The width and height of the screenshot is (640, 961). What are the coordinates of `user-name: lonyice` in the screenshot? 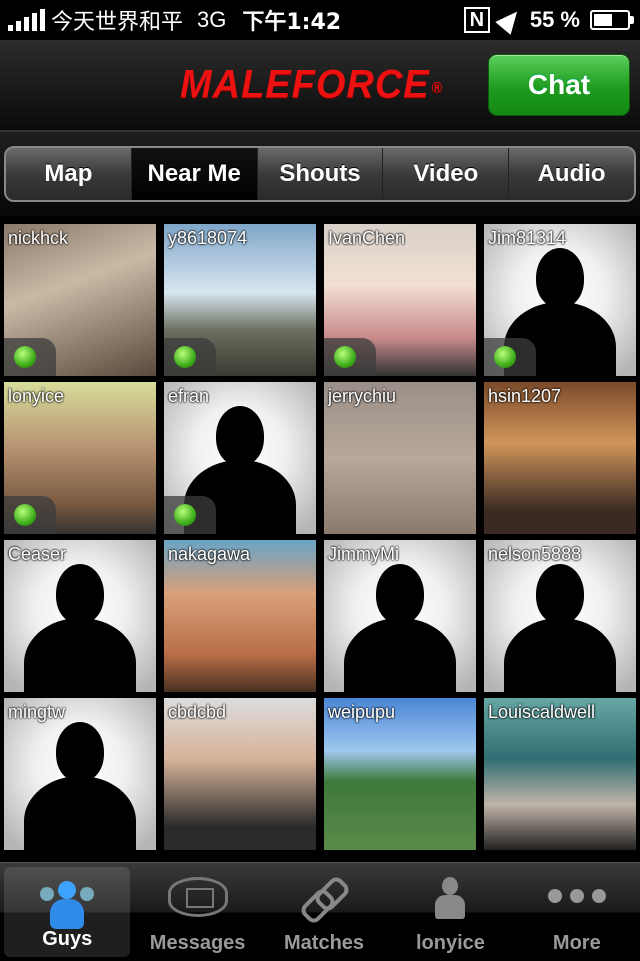 It's located at (36, 396).